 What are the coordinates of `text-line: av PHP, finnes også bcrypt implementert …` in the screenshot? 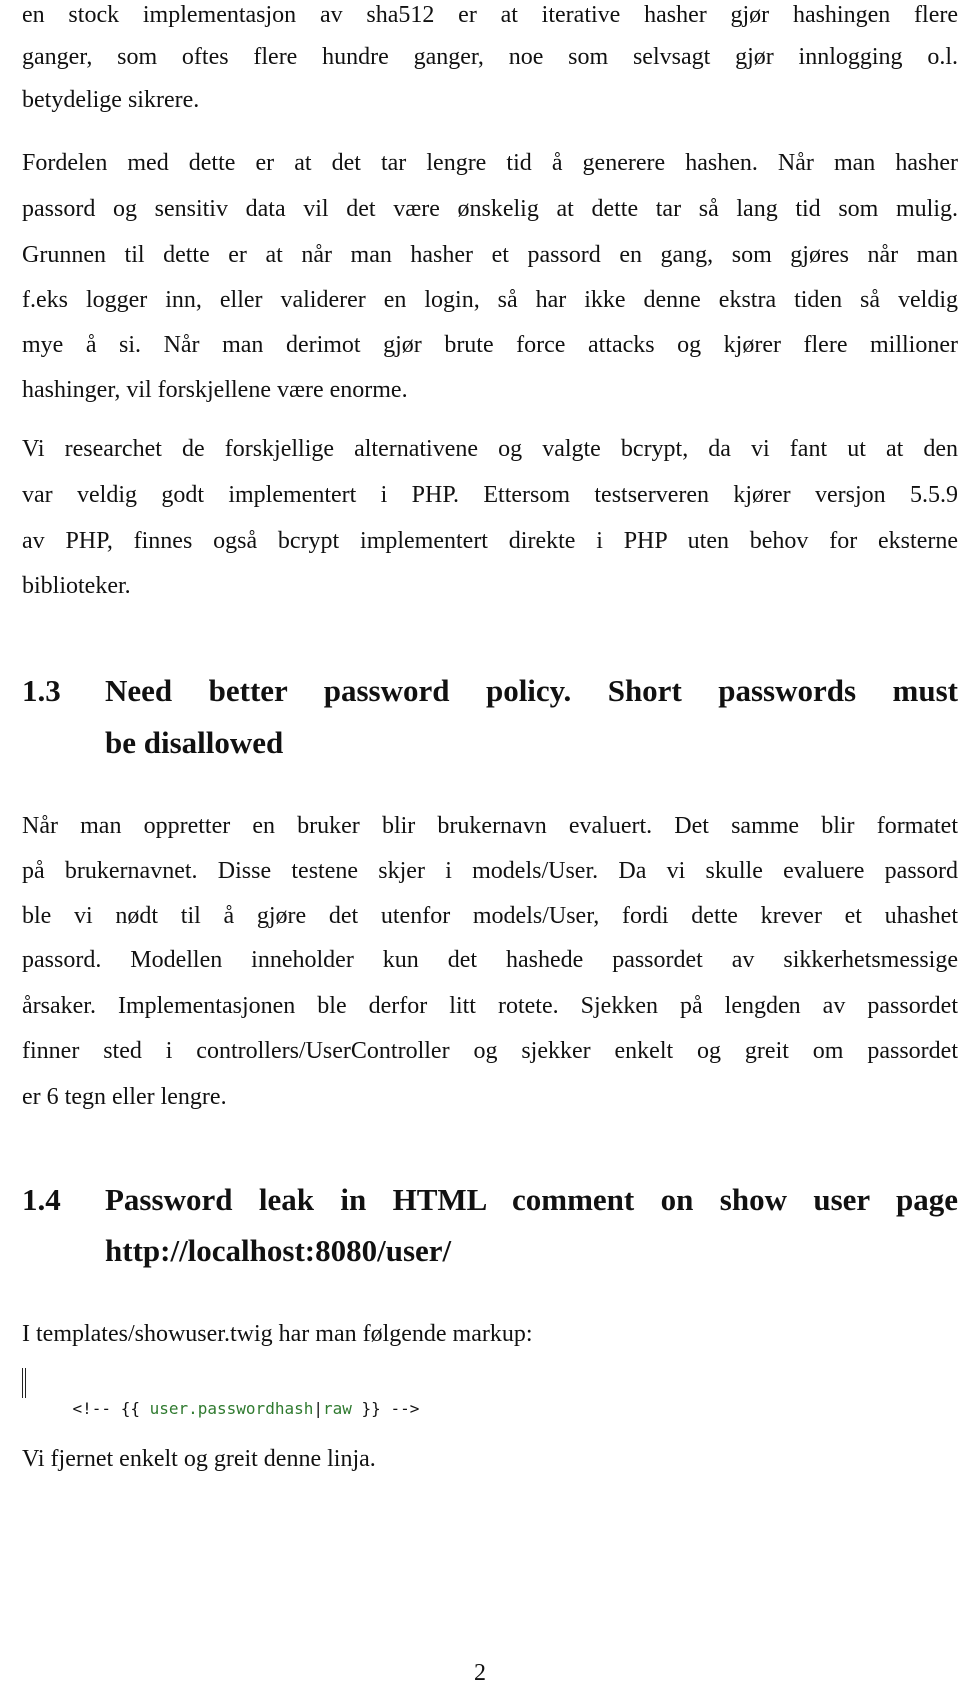 It's located at (490, 541).